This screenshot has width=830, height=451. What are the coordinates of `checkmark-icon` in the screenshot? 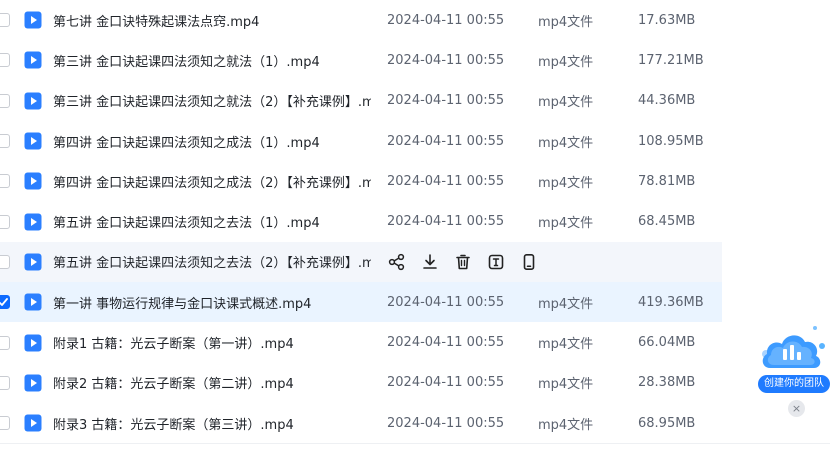 It's located at (4, 302).